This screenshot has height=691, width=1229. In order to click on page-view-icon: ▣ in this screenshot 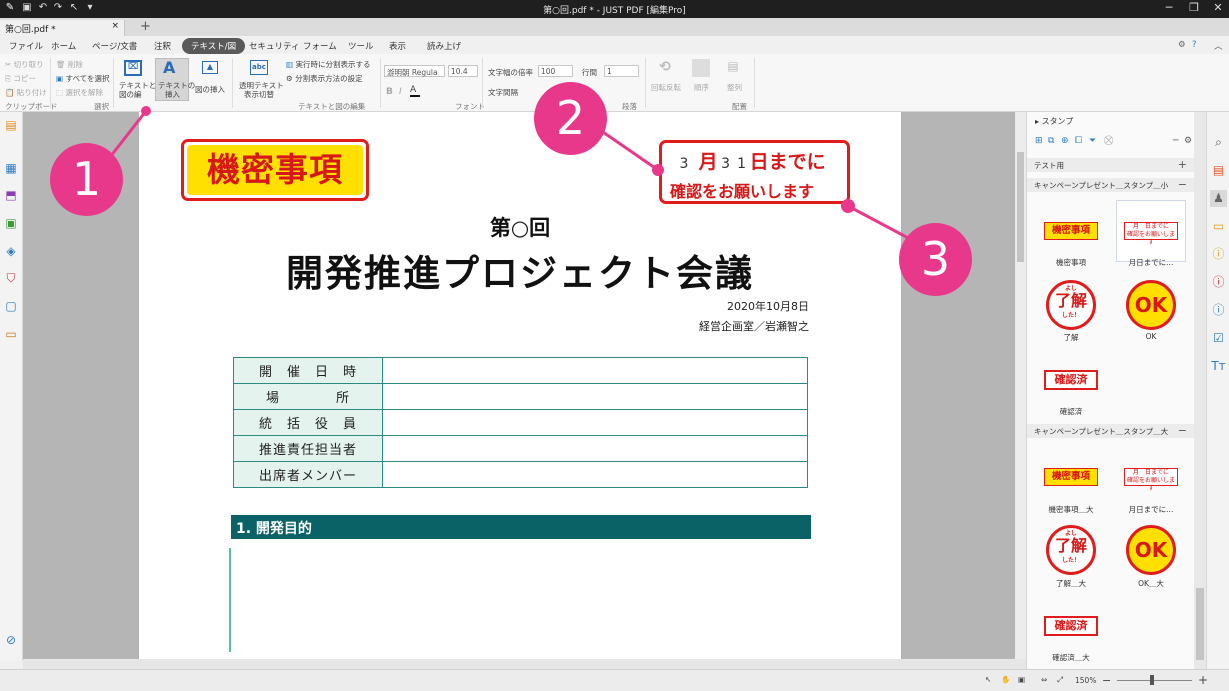, I will do `click(1021, 679)`.